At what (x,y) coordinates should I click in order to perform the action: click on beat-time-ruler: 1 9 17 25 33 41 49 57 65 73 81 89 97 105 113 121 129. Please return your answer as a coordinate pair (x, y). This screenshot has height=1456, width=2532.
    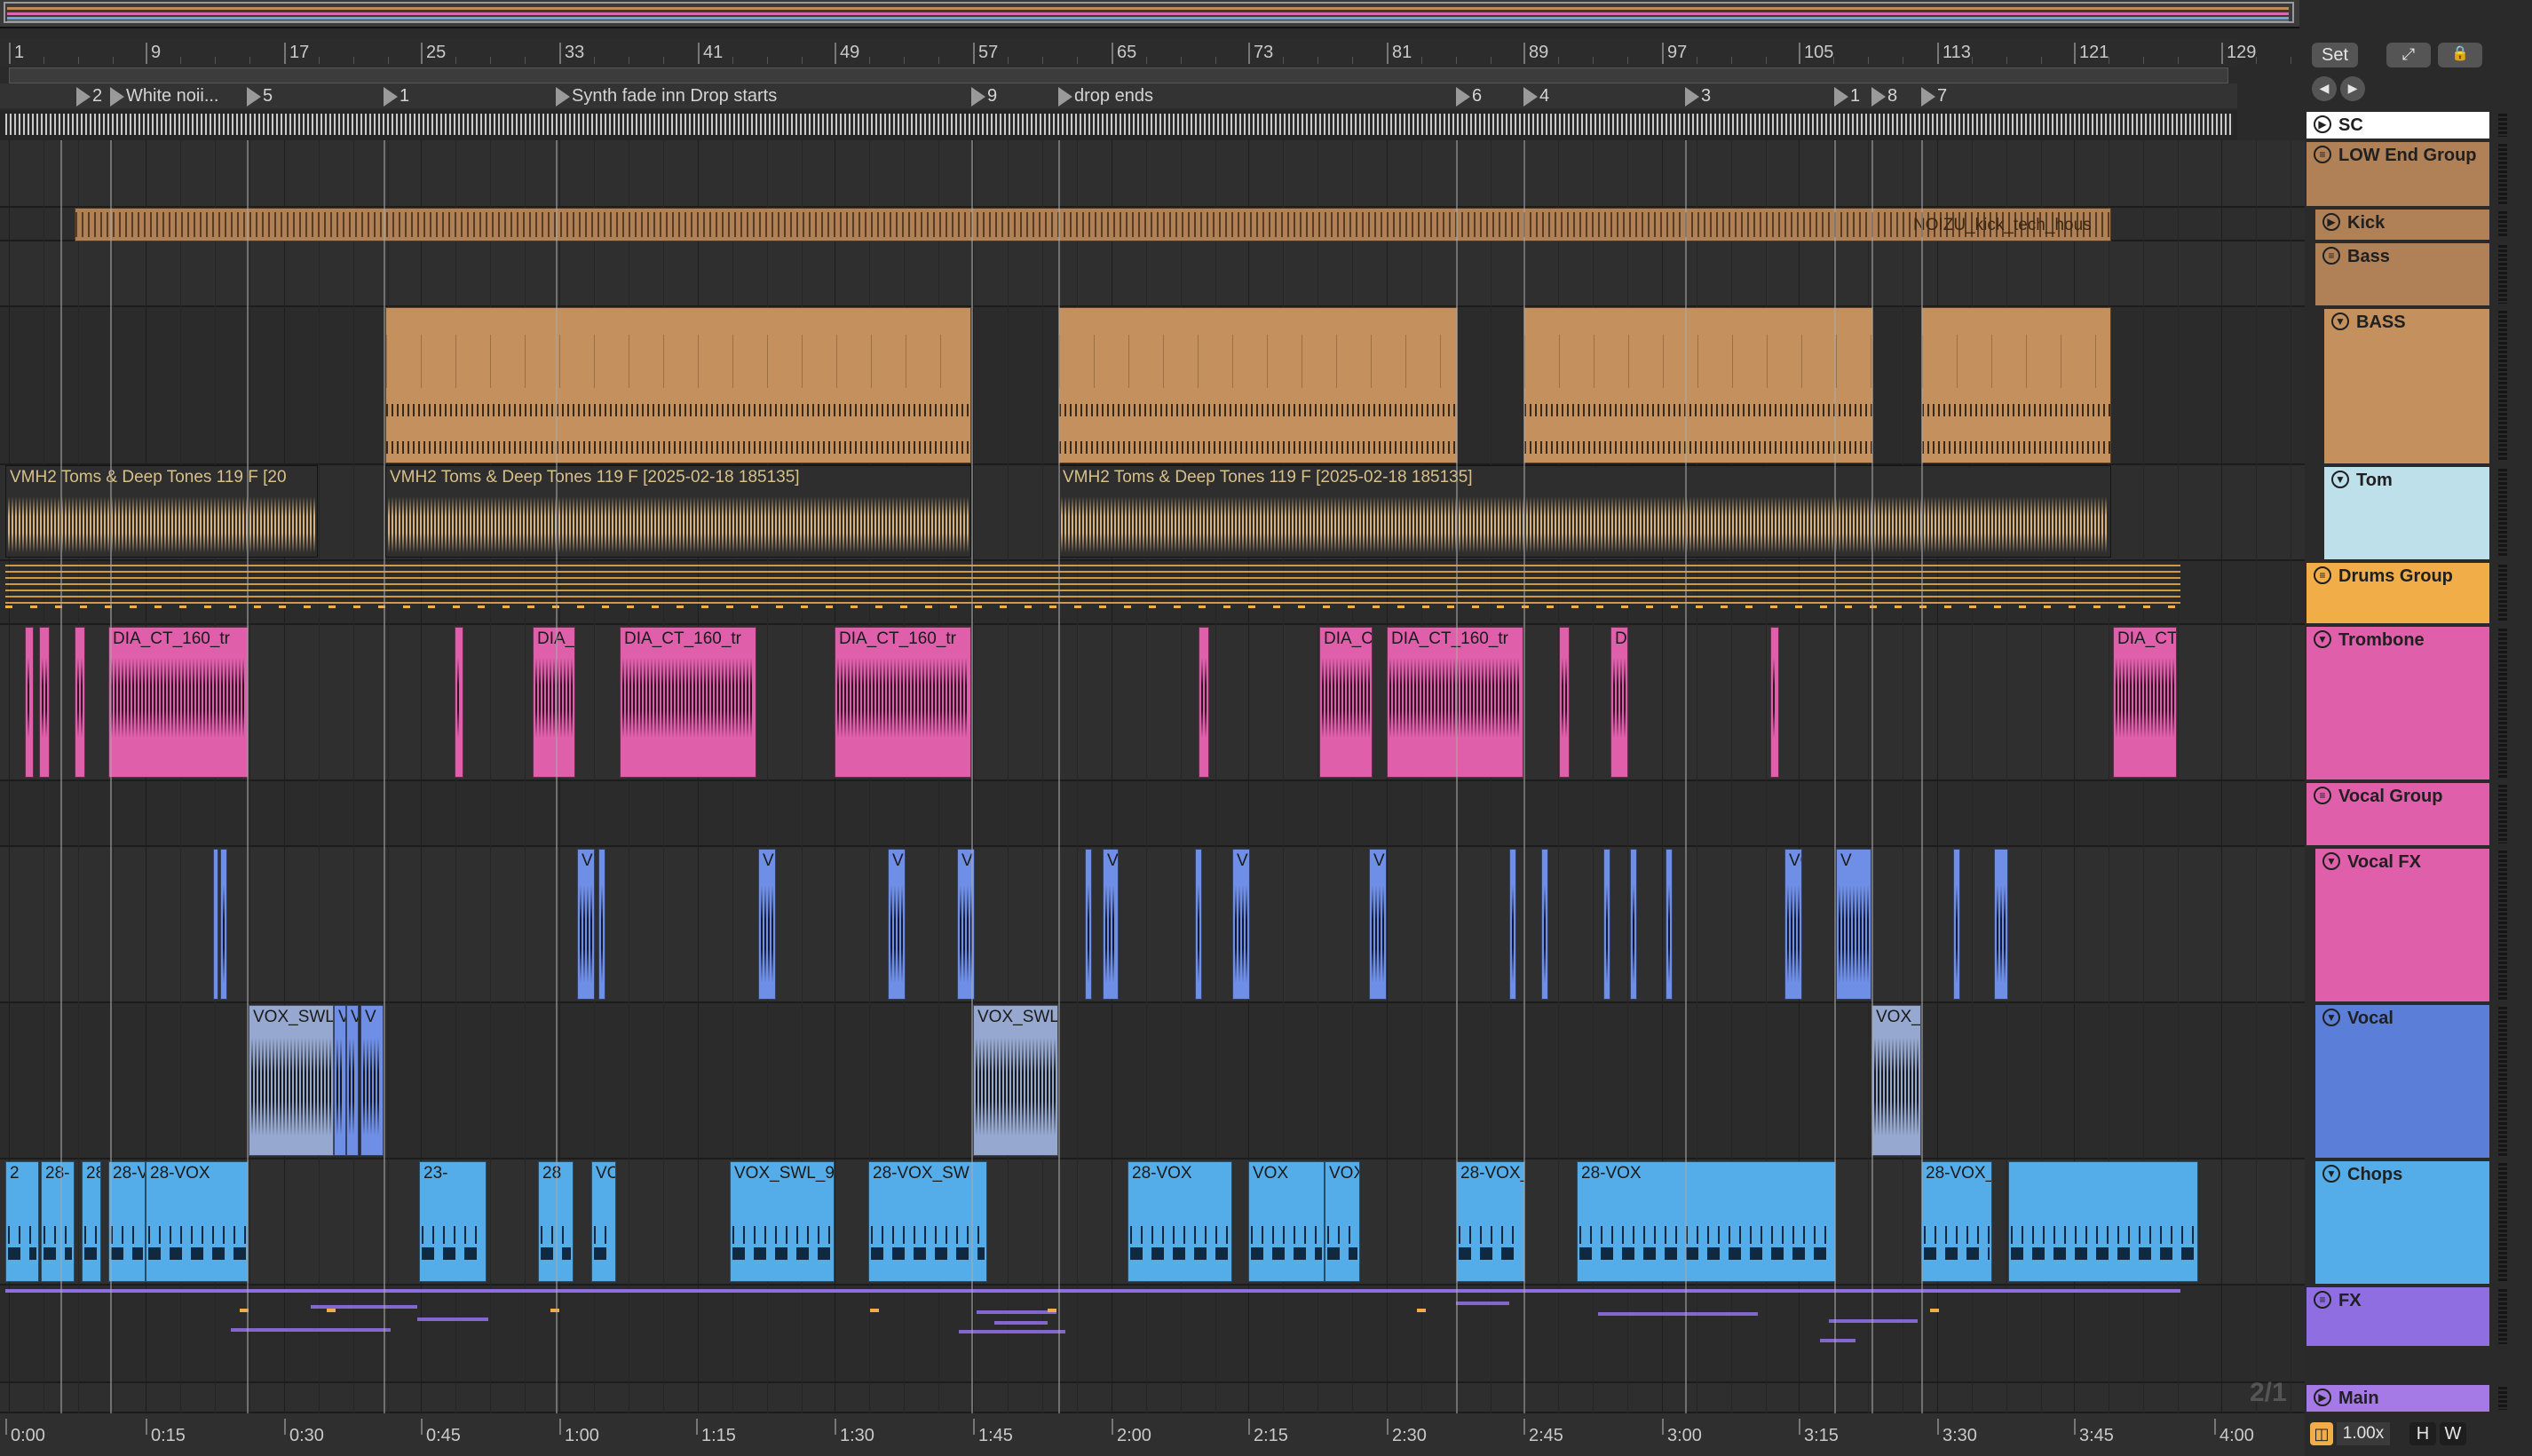
    Looking at the image, I should click on (1163, 52).